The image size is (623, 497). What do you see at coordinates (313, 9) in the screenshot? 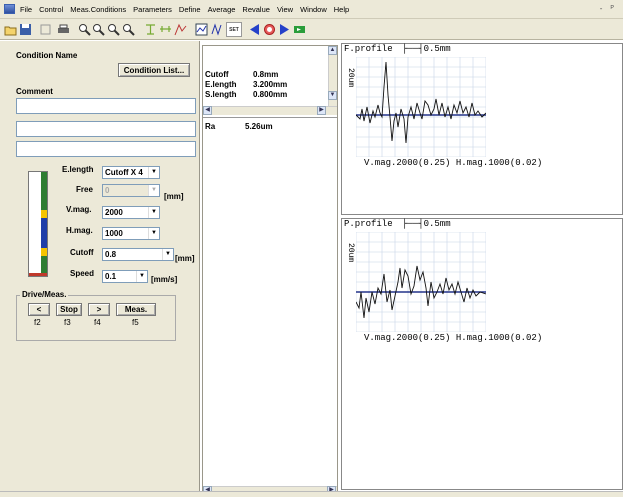
I see `menu-window: Window` at bounding box center [313, 9].